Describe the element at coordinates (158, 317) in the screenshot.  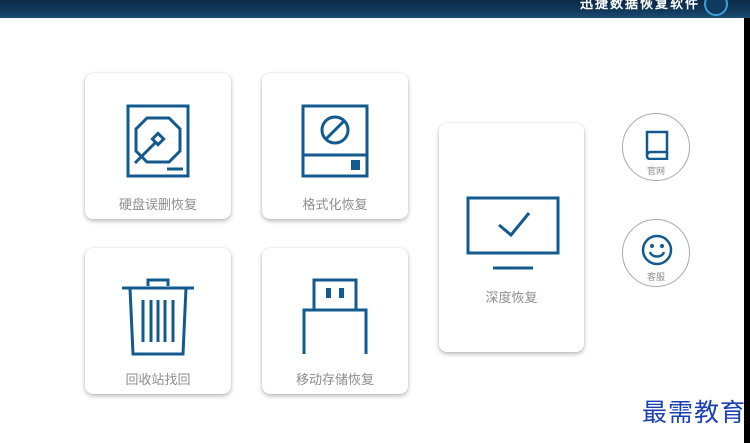
I see `recycle-bin-icon` at that location.